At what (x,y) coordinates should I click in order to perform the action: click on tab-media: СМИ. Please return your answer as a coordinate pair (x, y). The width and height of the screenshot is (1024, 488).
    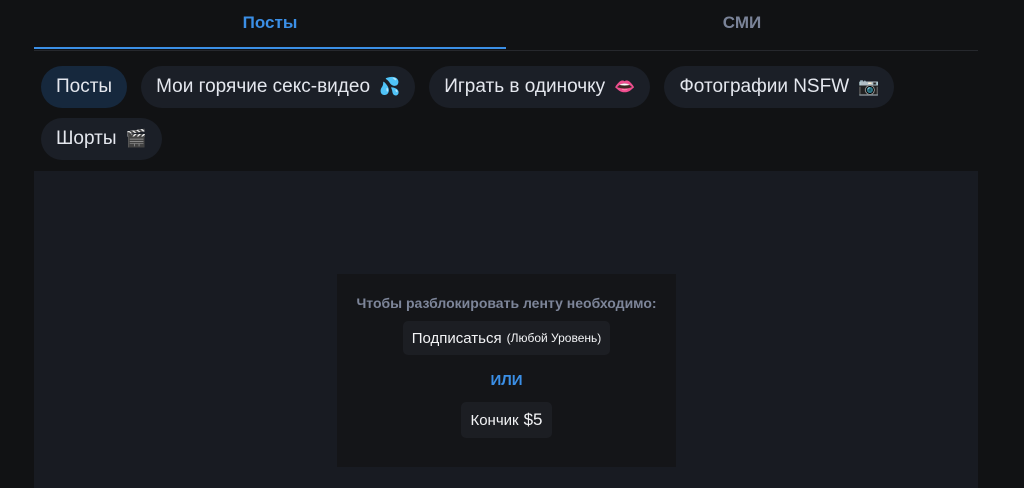
    Looking at the image, I should click on (742, 23).